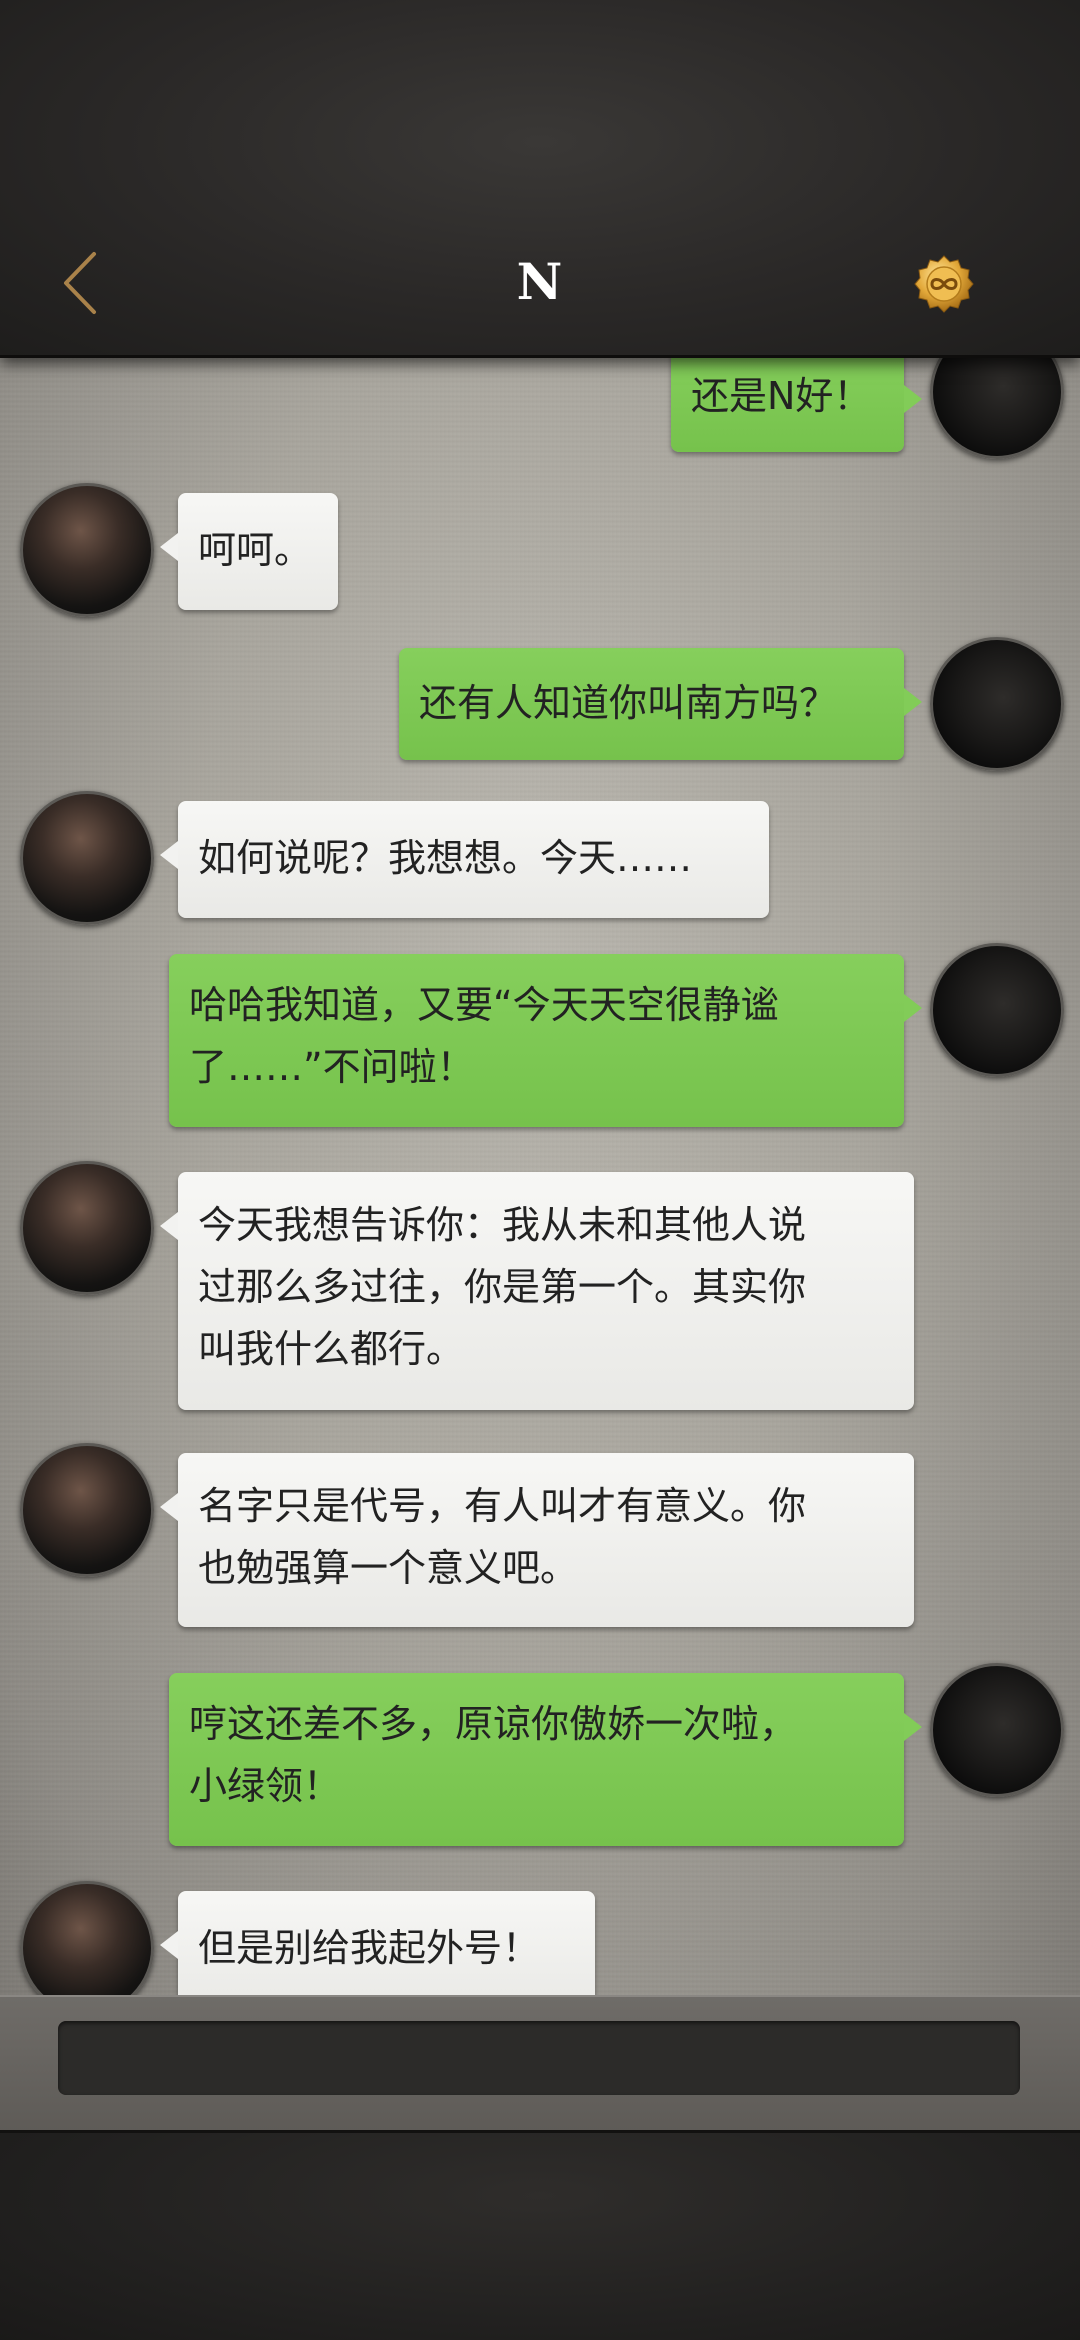 This screenshot has height=2340, width=1080. I want to click on outgoing-message: 哈哈我知道，又要“今天天空很静谧 了……”不问啦！, so click(545, 1040).